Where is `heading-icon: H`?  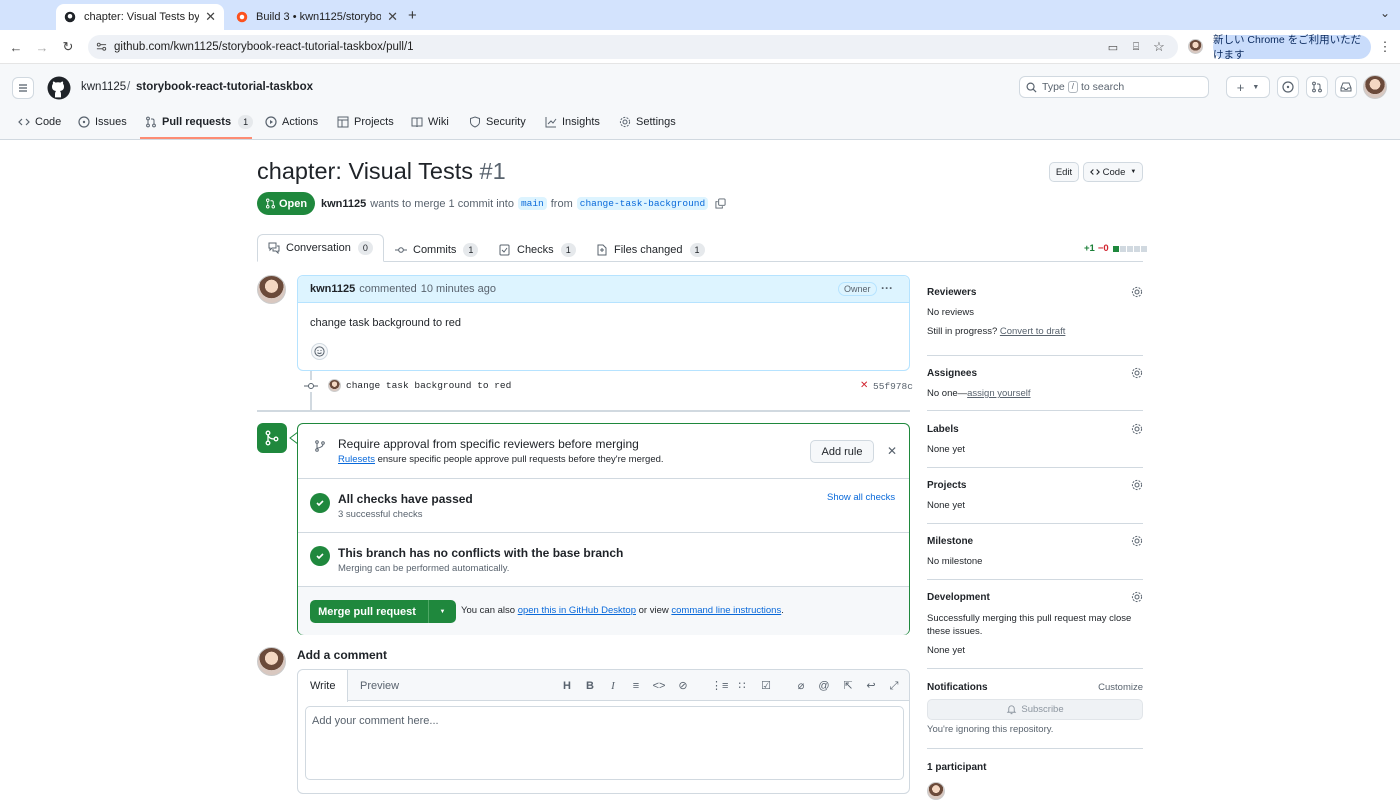 heading-icon: H is located at coordinates (567, 686).